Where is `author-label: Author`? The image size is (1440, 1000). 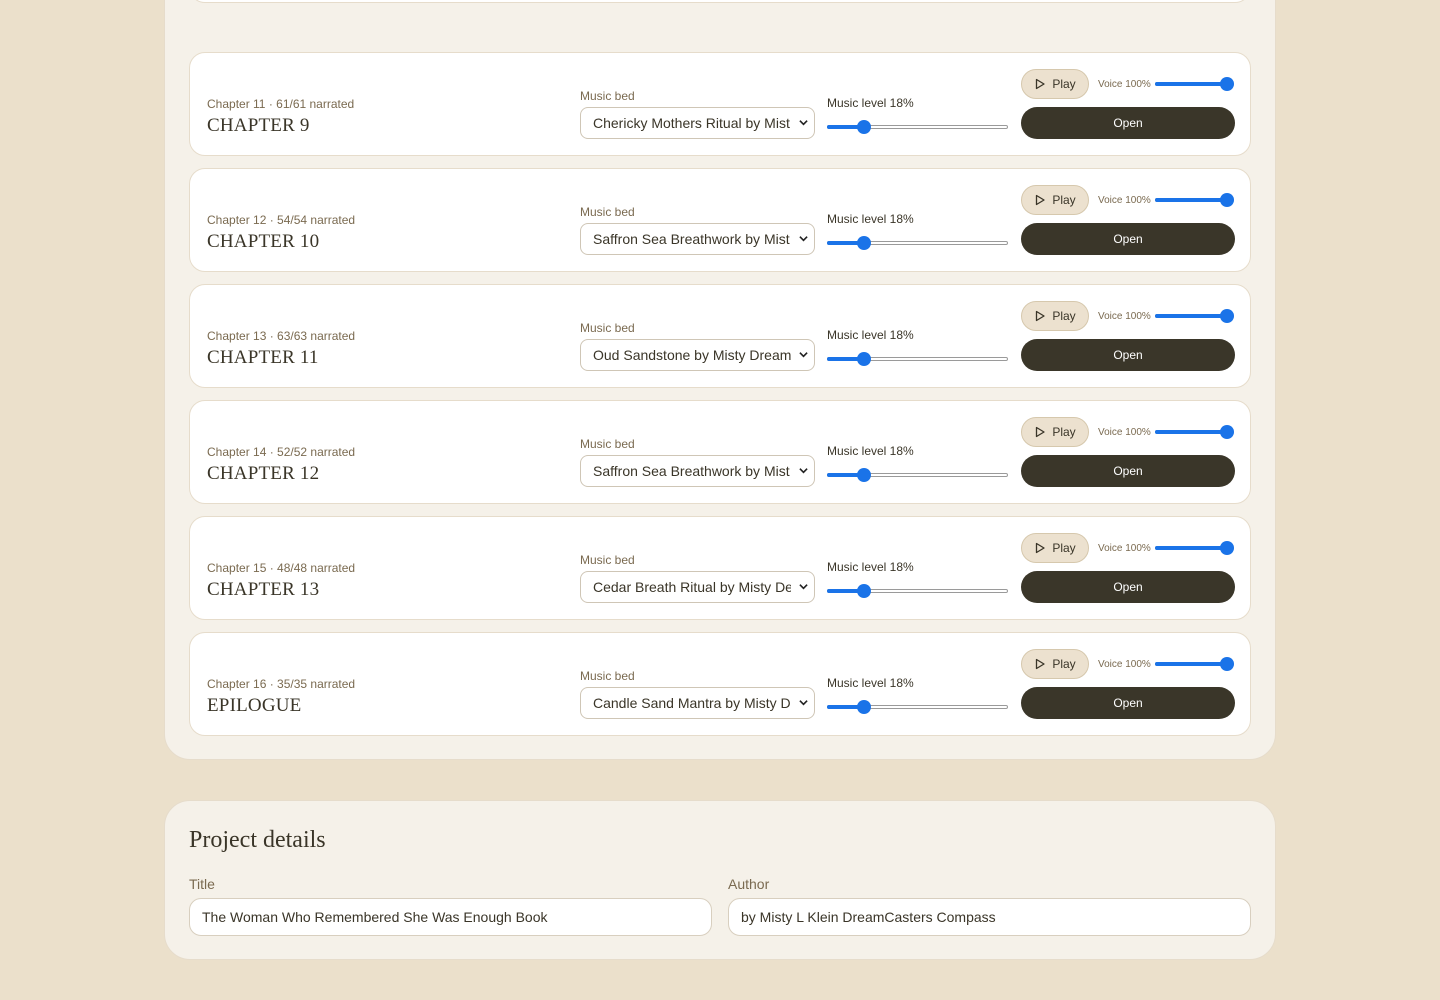
author-label: Author is located at coordinates (749, 884).